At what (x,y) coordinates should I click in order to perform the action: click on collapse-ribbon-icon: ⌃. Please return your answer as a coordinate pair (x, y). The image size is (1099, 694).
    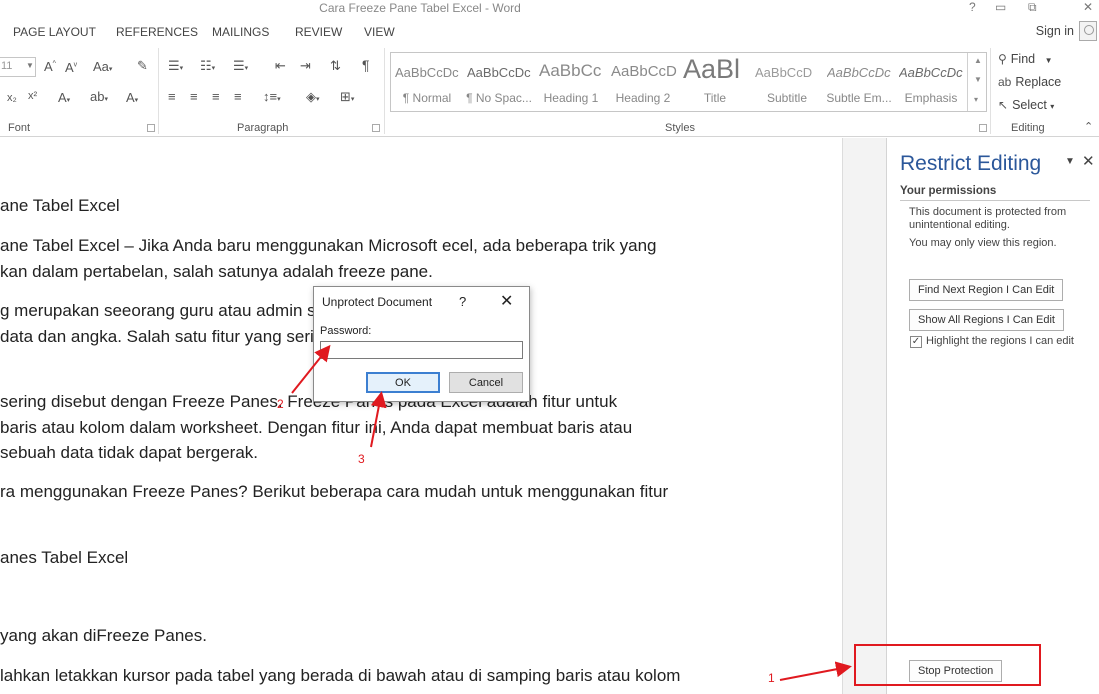
    Looking at the image, I should click on (1088, 126).